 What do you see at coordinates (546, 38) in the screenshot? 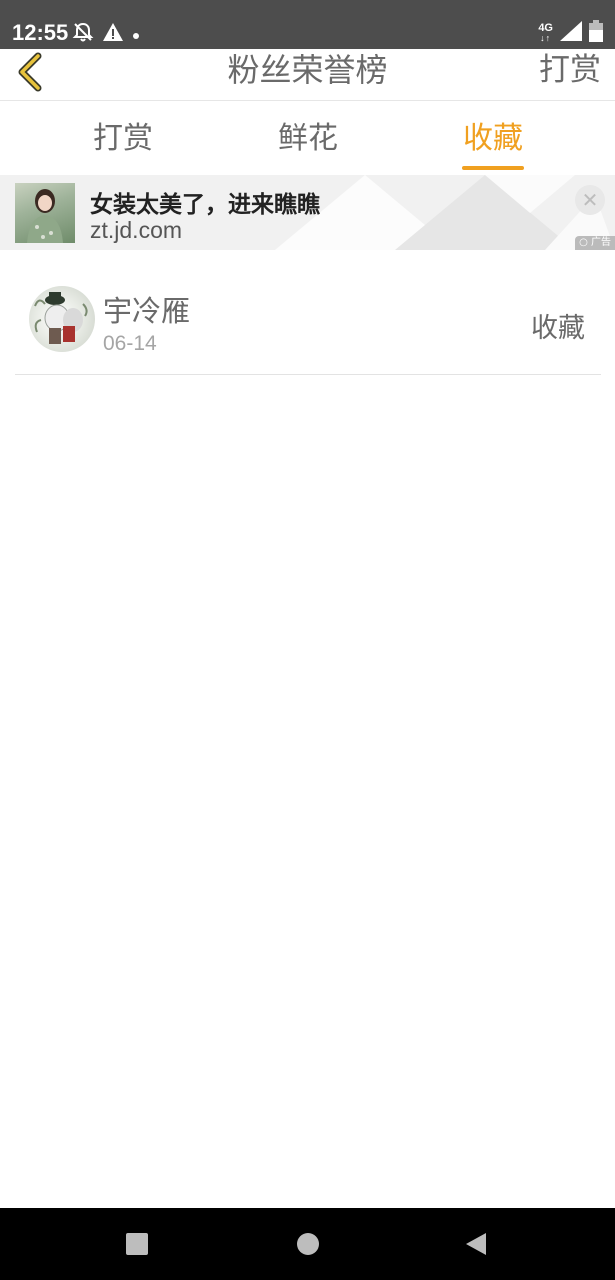
I see `data-arrows-icon: ↓↑` at bounding box center [546, 38].